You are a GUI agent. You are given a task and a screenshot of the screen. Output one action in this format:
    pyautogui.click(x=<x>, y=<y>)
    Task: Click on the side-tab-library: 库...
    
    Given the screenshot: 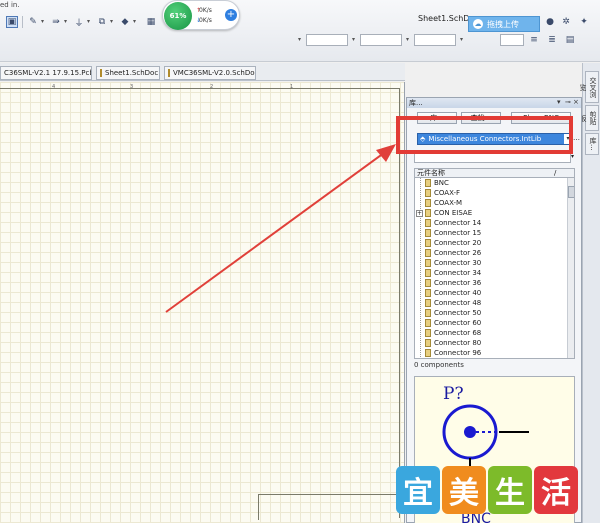 What is the action you would take?
    pyautogui.click(x=592, y=144)
    